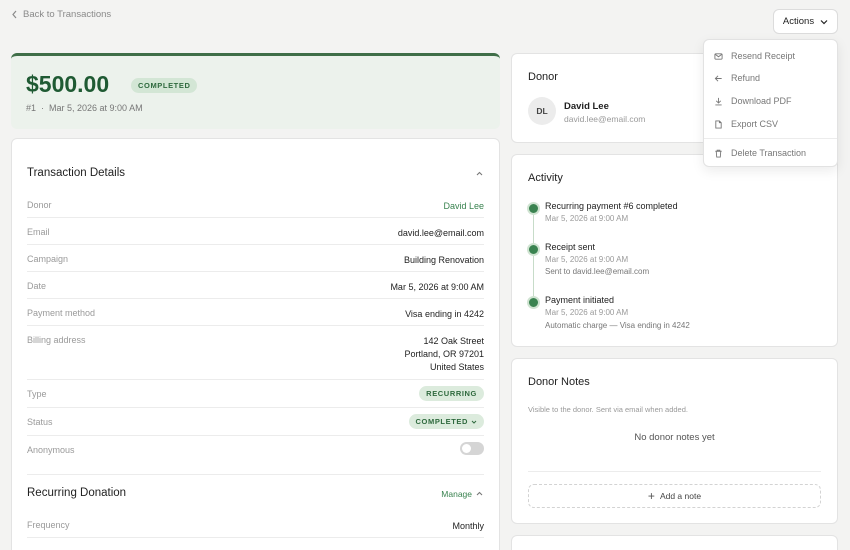  What do you see at coordinates (456, 494) in the screenshot?
I see `manage-link: Manage` at bounding box center [456, 494].